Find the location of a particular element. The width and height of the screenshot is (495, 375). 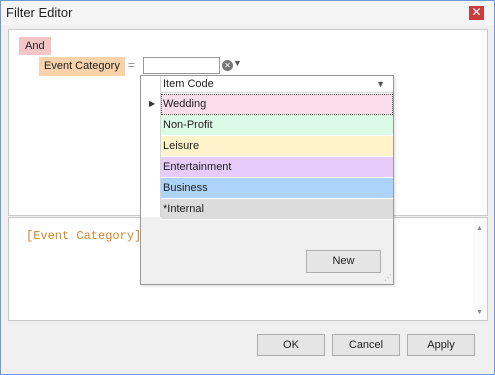

row-indicator-column is located at coordinates (151, 146).